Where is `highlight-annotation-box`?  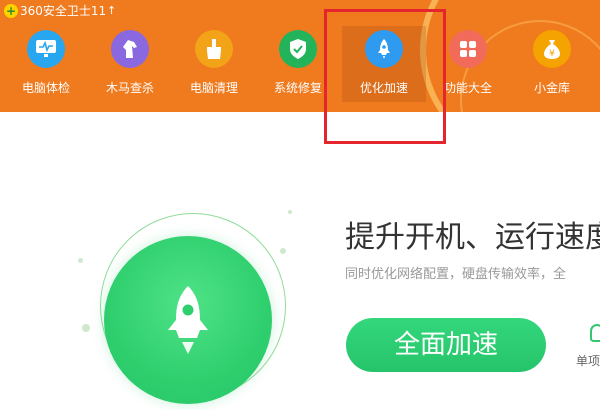 highlight-annotation-box is located at coordinates (385, 76).